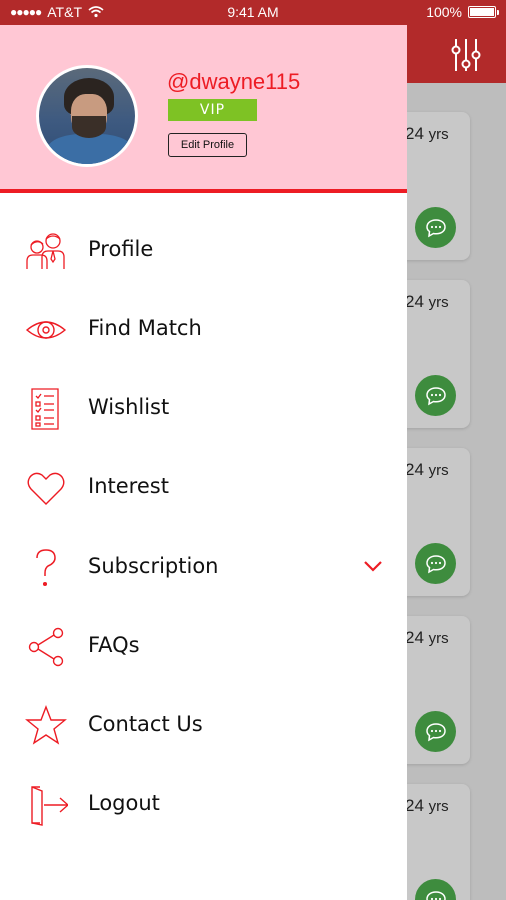 This screenshot has width=506, height=900. Describe the element at coordinates (46, 726) in the screenshot. I see `star-icon` at that location.